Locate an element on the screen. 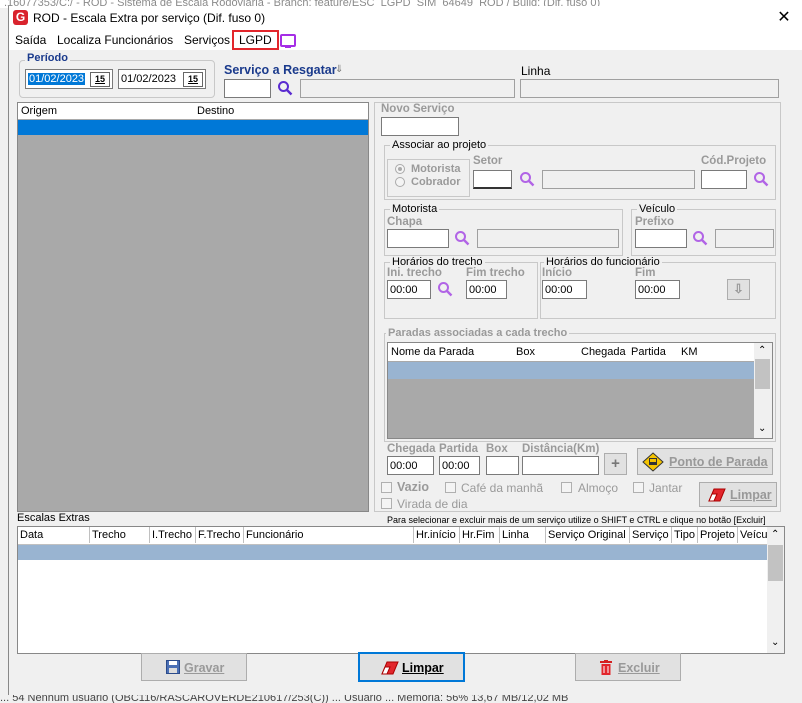  col-hr-fim: Hr.Fim is located at coordinates (480, 535).